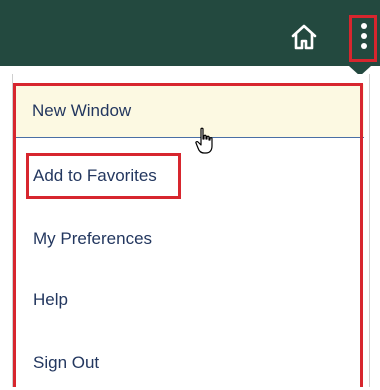  Describe the element at coordinates (50, 299) in the screenshot. I see `menu-item-label: Help` at that location.